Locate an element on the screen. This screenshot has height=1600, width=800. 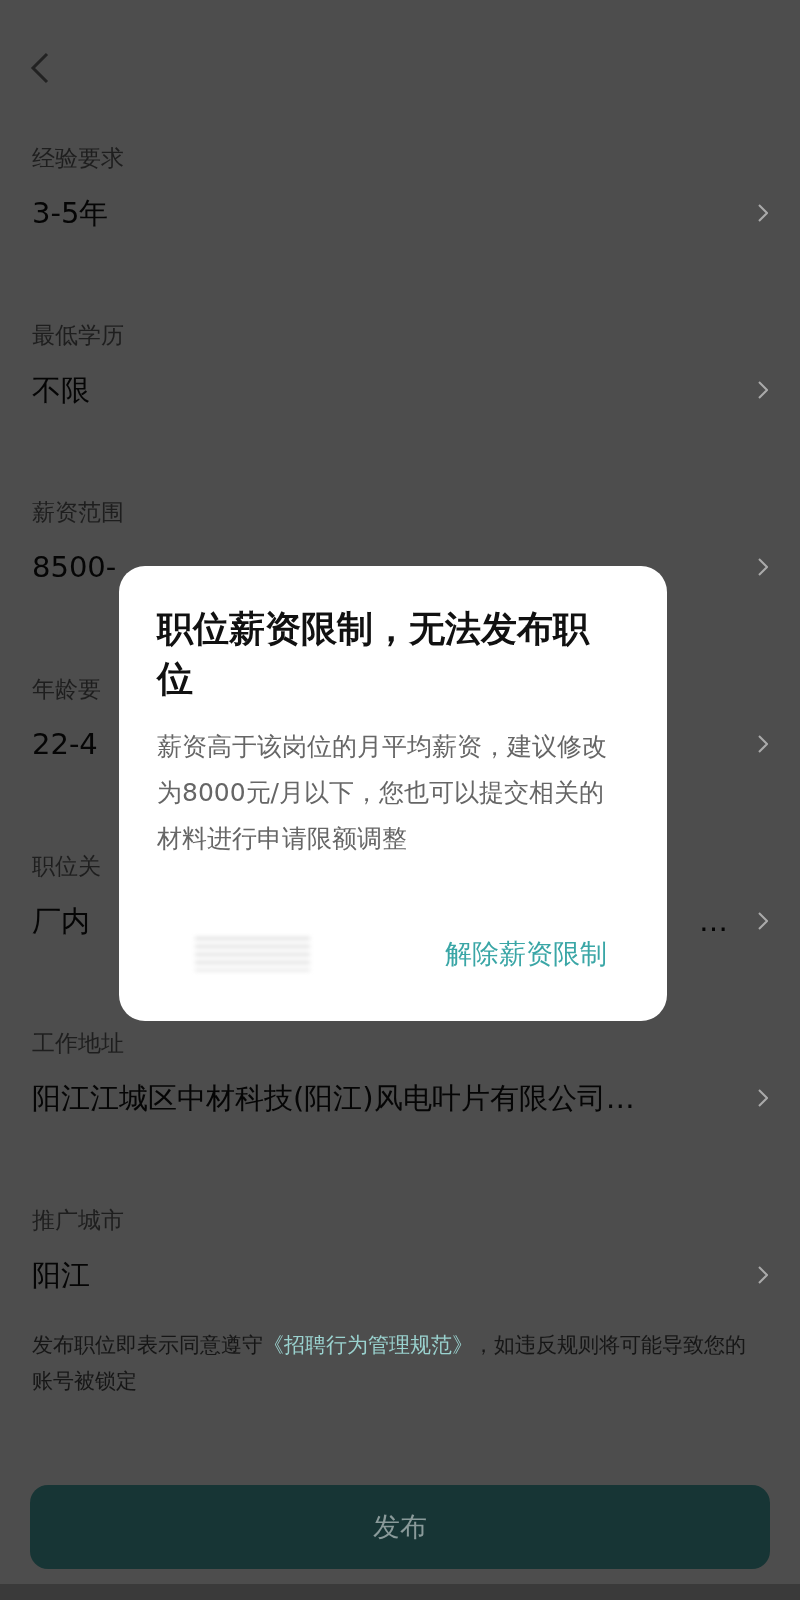
field-value: 厂内 is located at coordinates (61, 921).